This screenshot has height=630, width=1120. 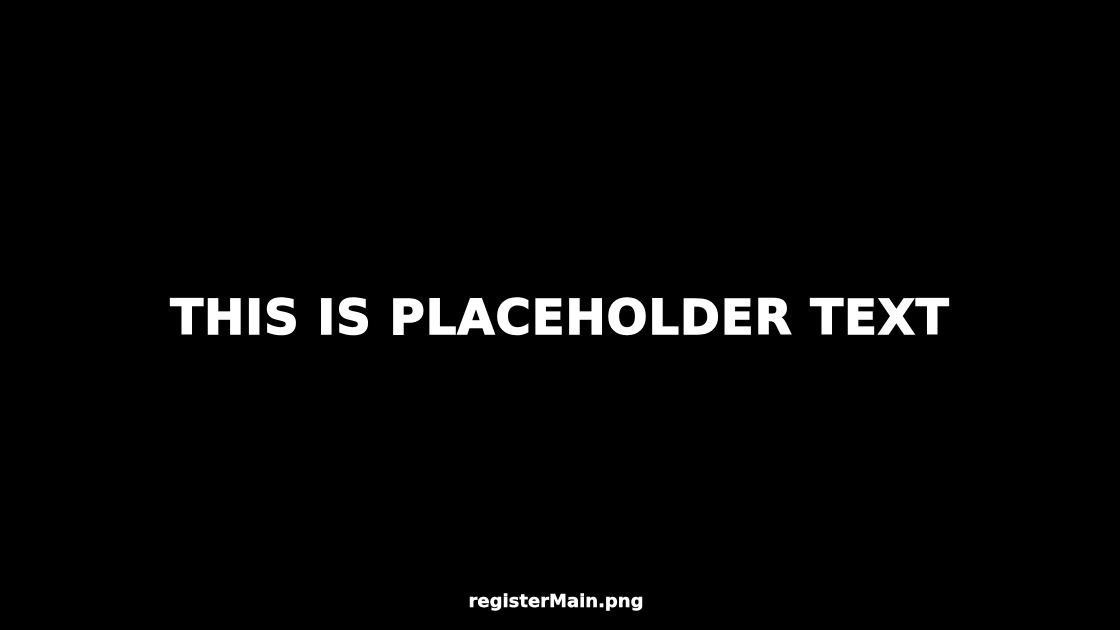 What do you see at coordinates (560, 318) in the screenshot?
I see `placeholder-headline: THIS IS PLACEHOLDER TEXT` at bounding box center [560, 318].